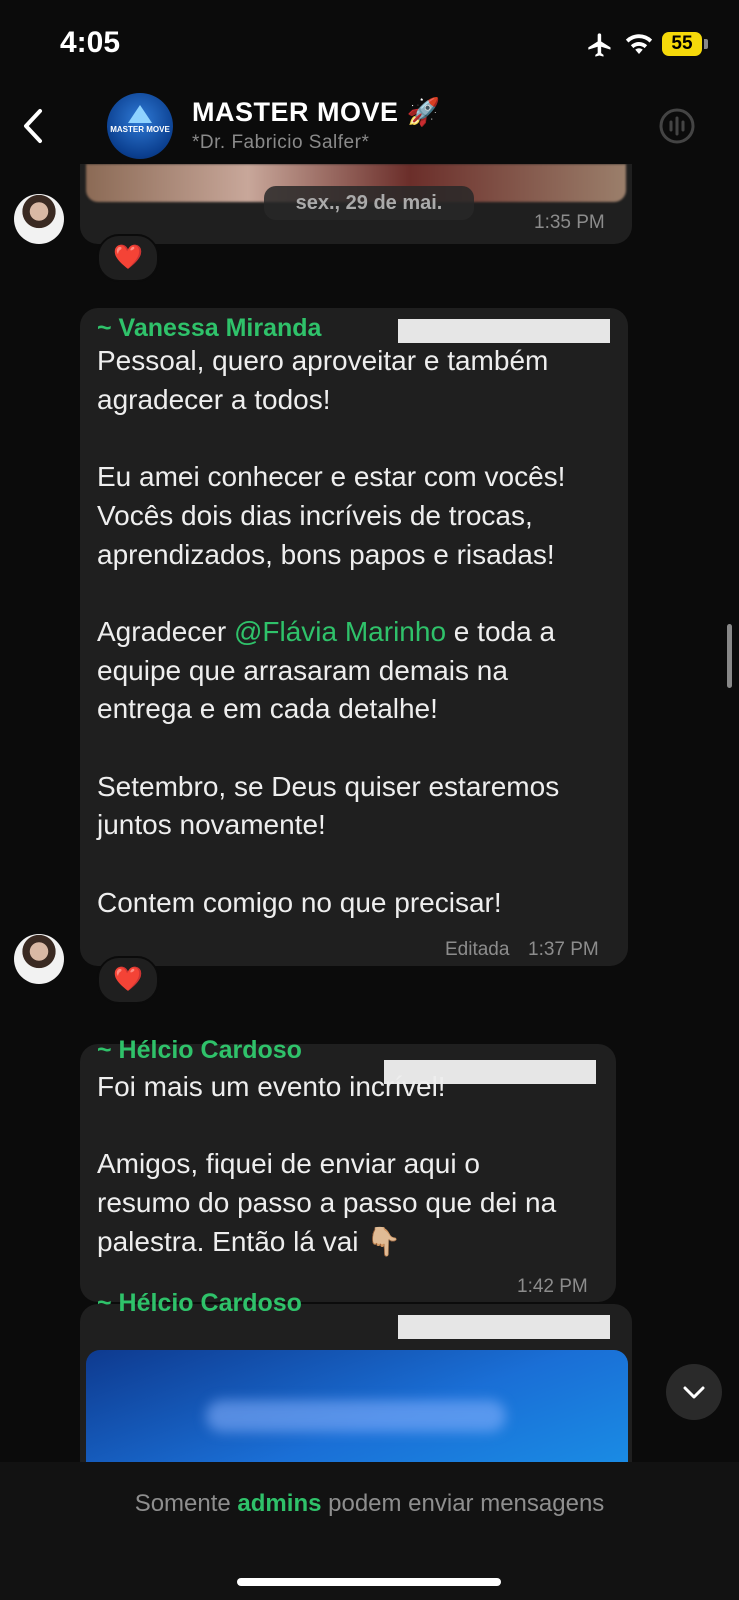 This screenshot has height=1600, width=739. Describe the element at coordinates (563, 949) in the screenshot. I see `message-time: 1:37 PM` at that location.